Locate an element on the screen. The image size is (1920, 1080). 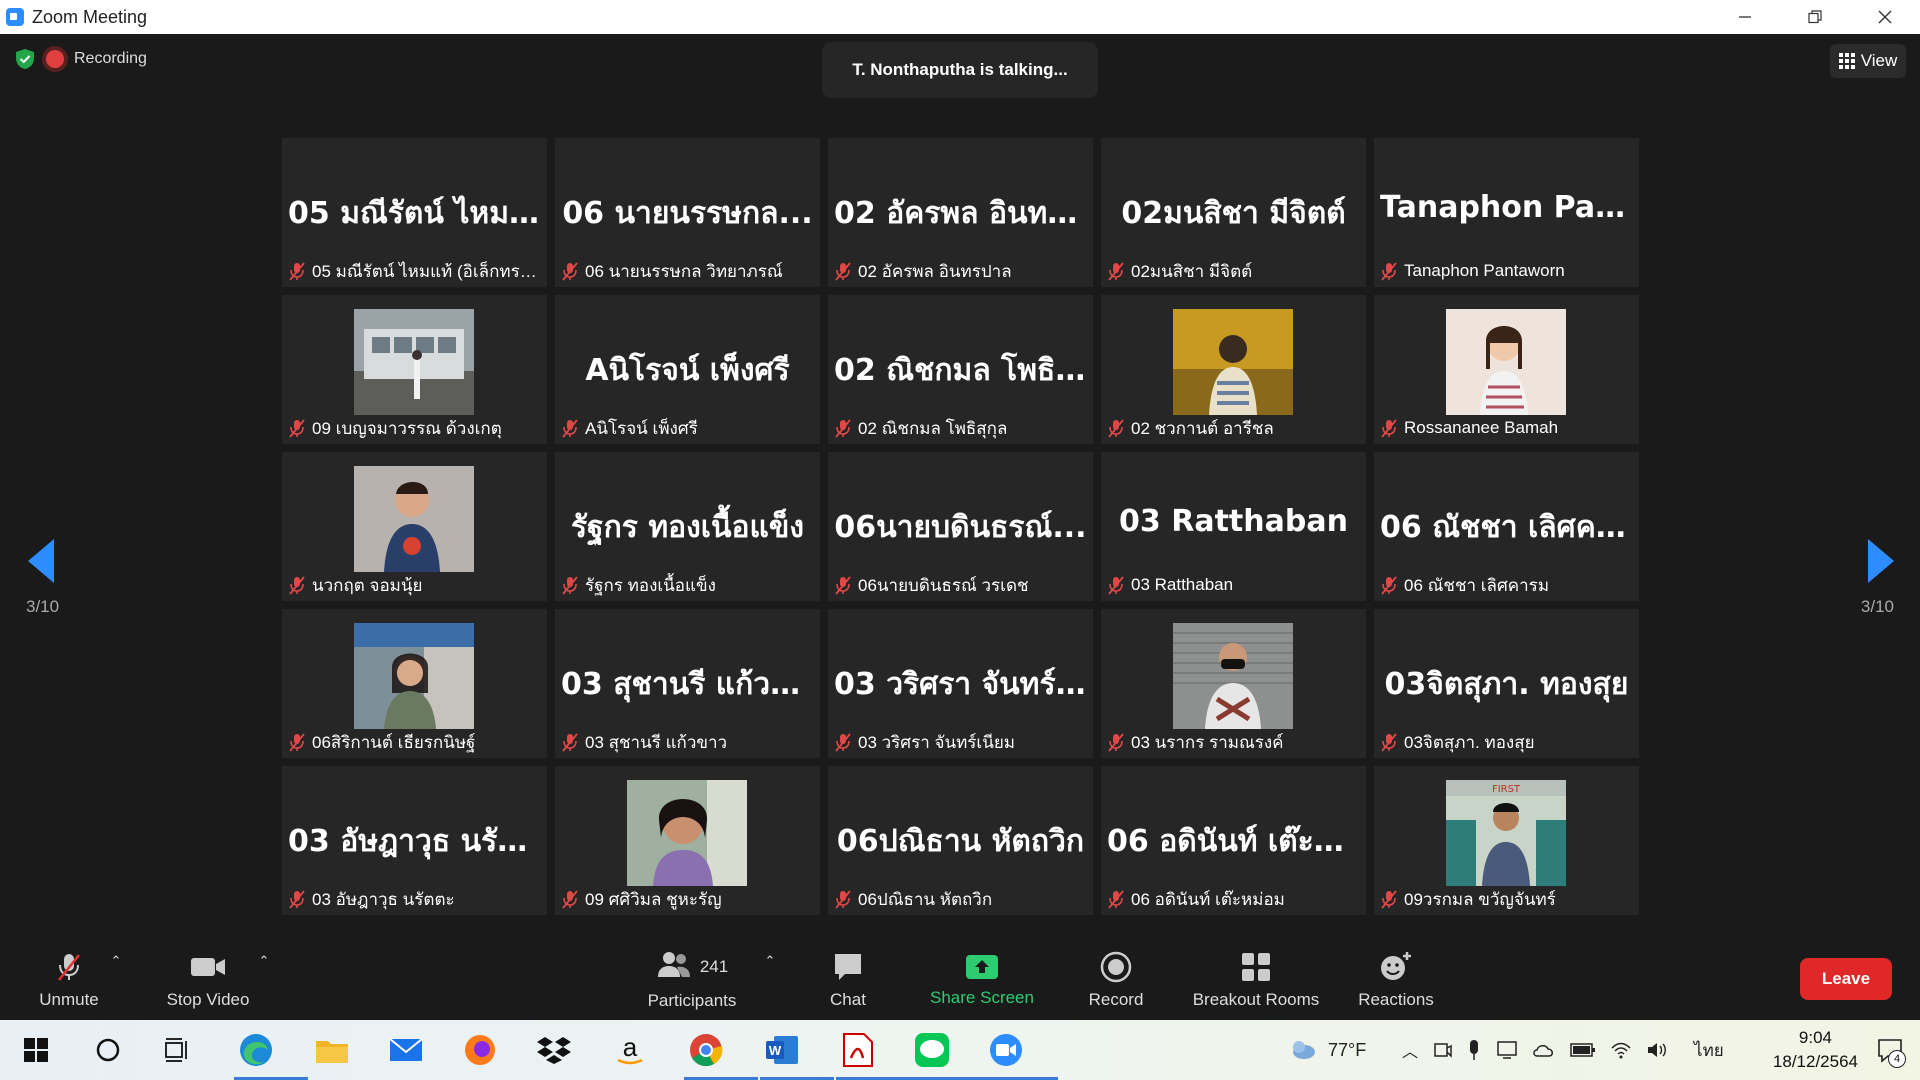
breakout-rooms-button: Breakout Rooms is located at coordinates (1256, 980).